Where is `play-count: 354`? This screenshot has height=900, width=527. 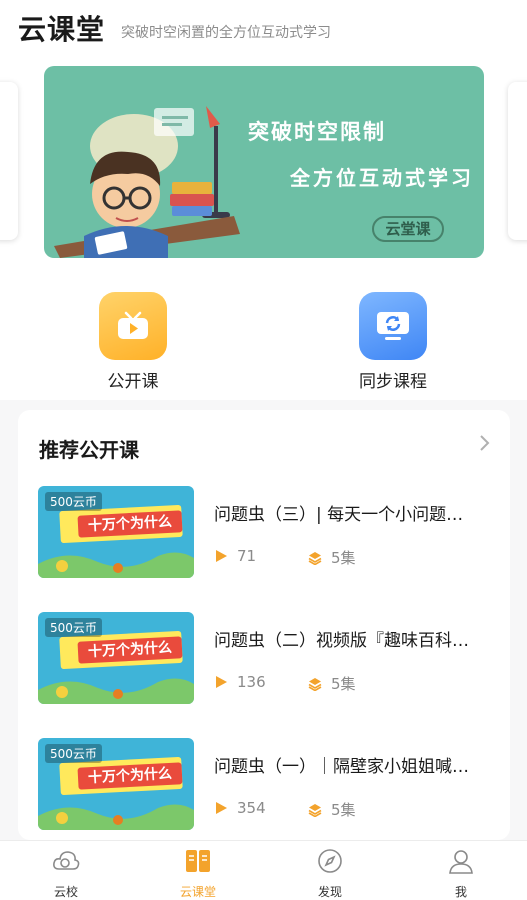 play-count: 354 is located at coordinates (240, 808).